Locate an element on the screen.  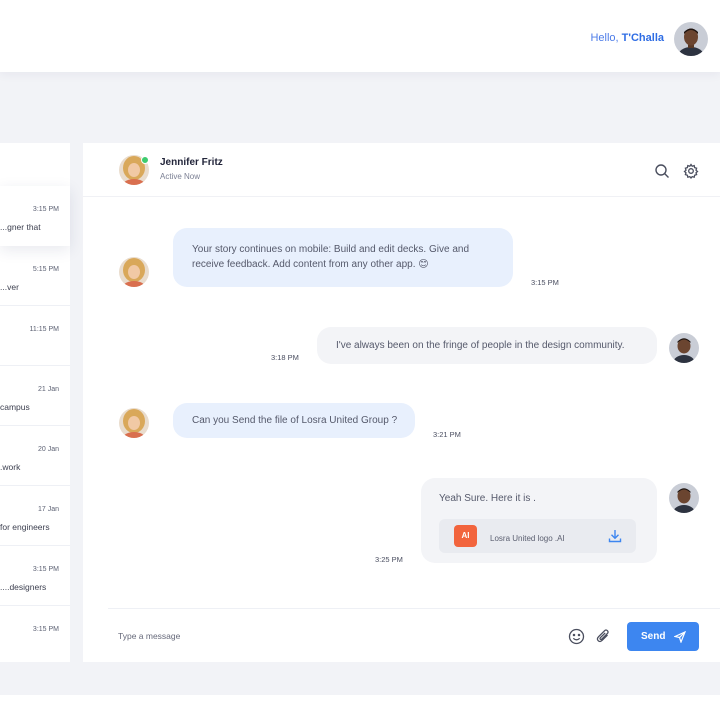
message-time: 3:25 PM is located at coordinates (389, 559).